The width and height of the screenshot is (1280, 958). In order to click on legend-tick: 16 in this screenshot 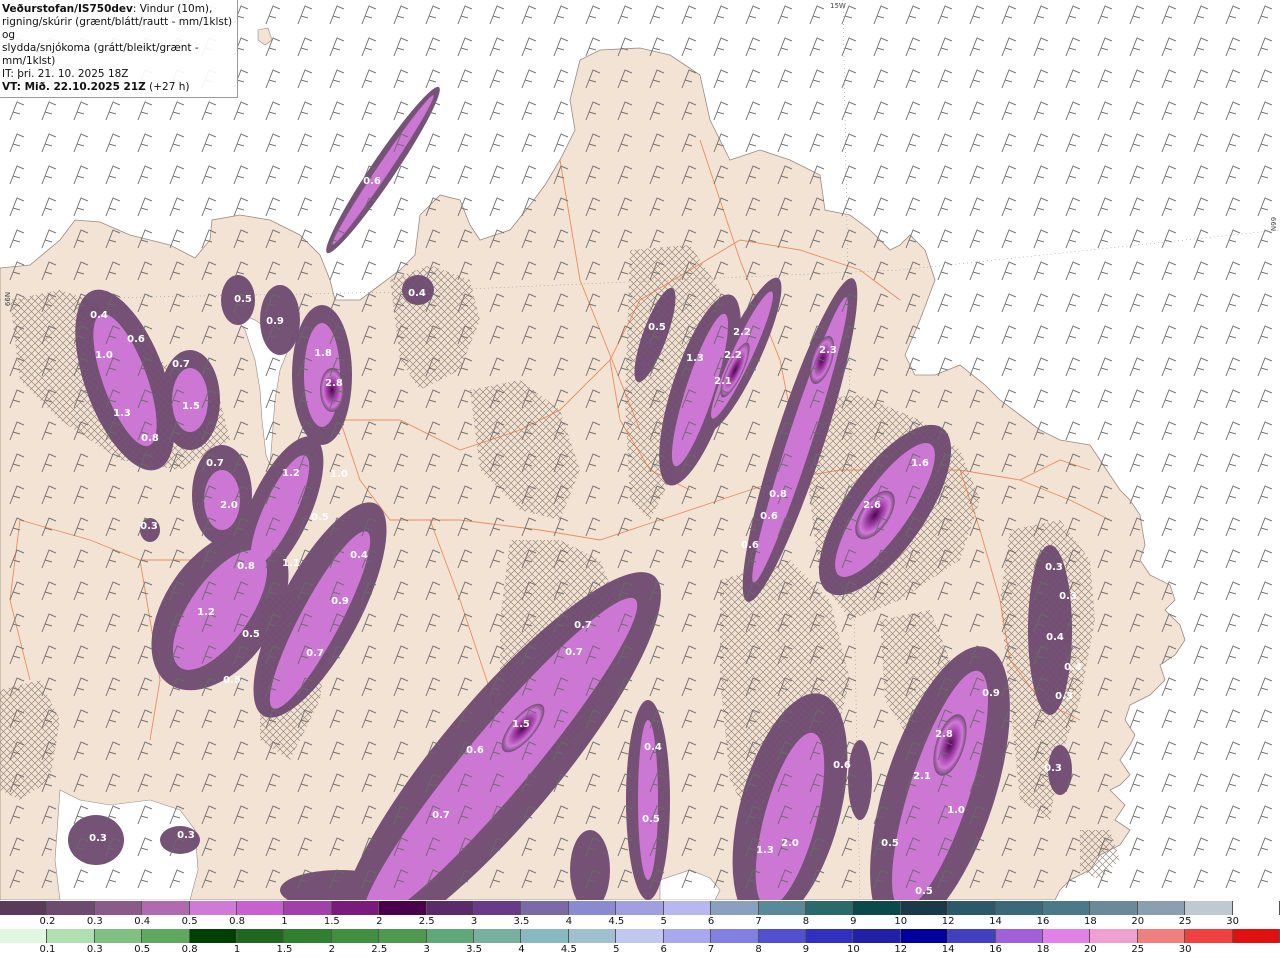, I will do `click(1043, 921)`.